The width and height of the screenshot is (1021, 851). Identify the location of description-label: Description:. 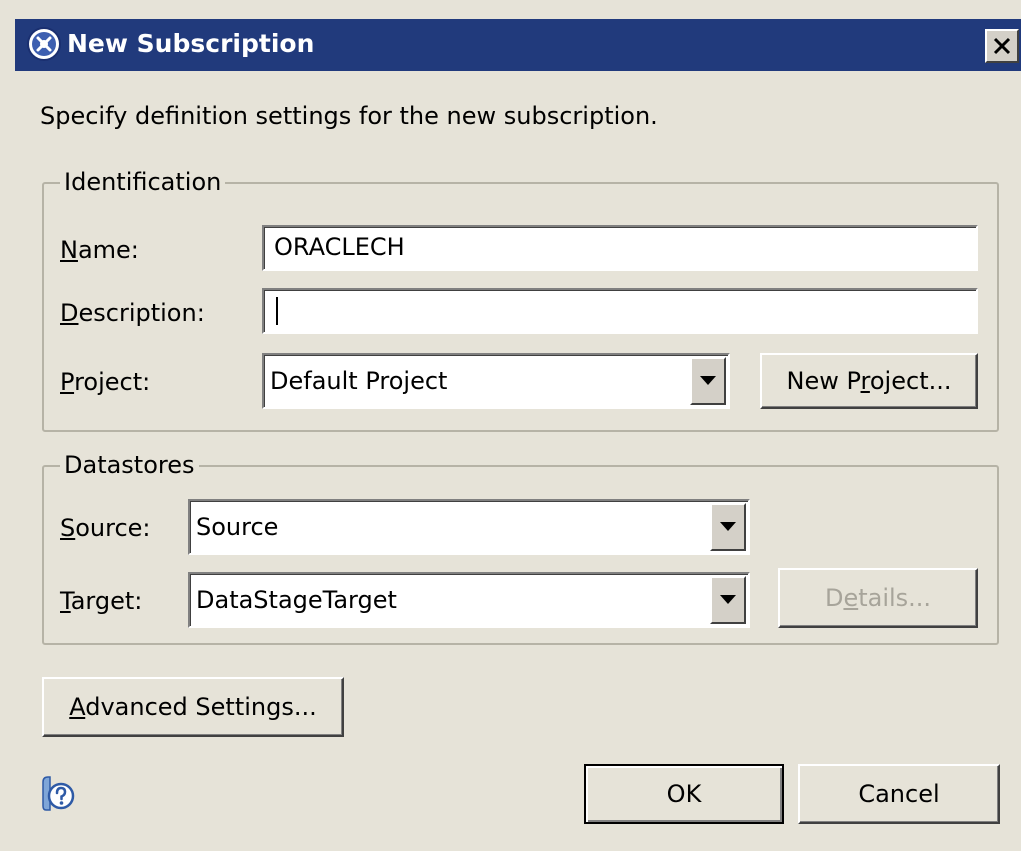
(132, 313).